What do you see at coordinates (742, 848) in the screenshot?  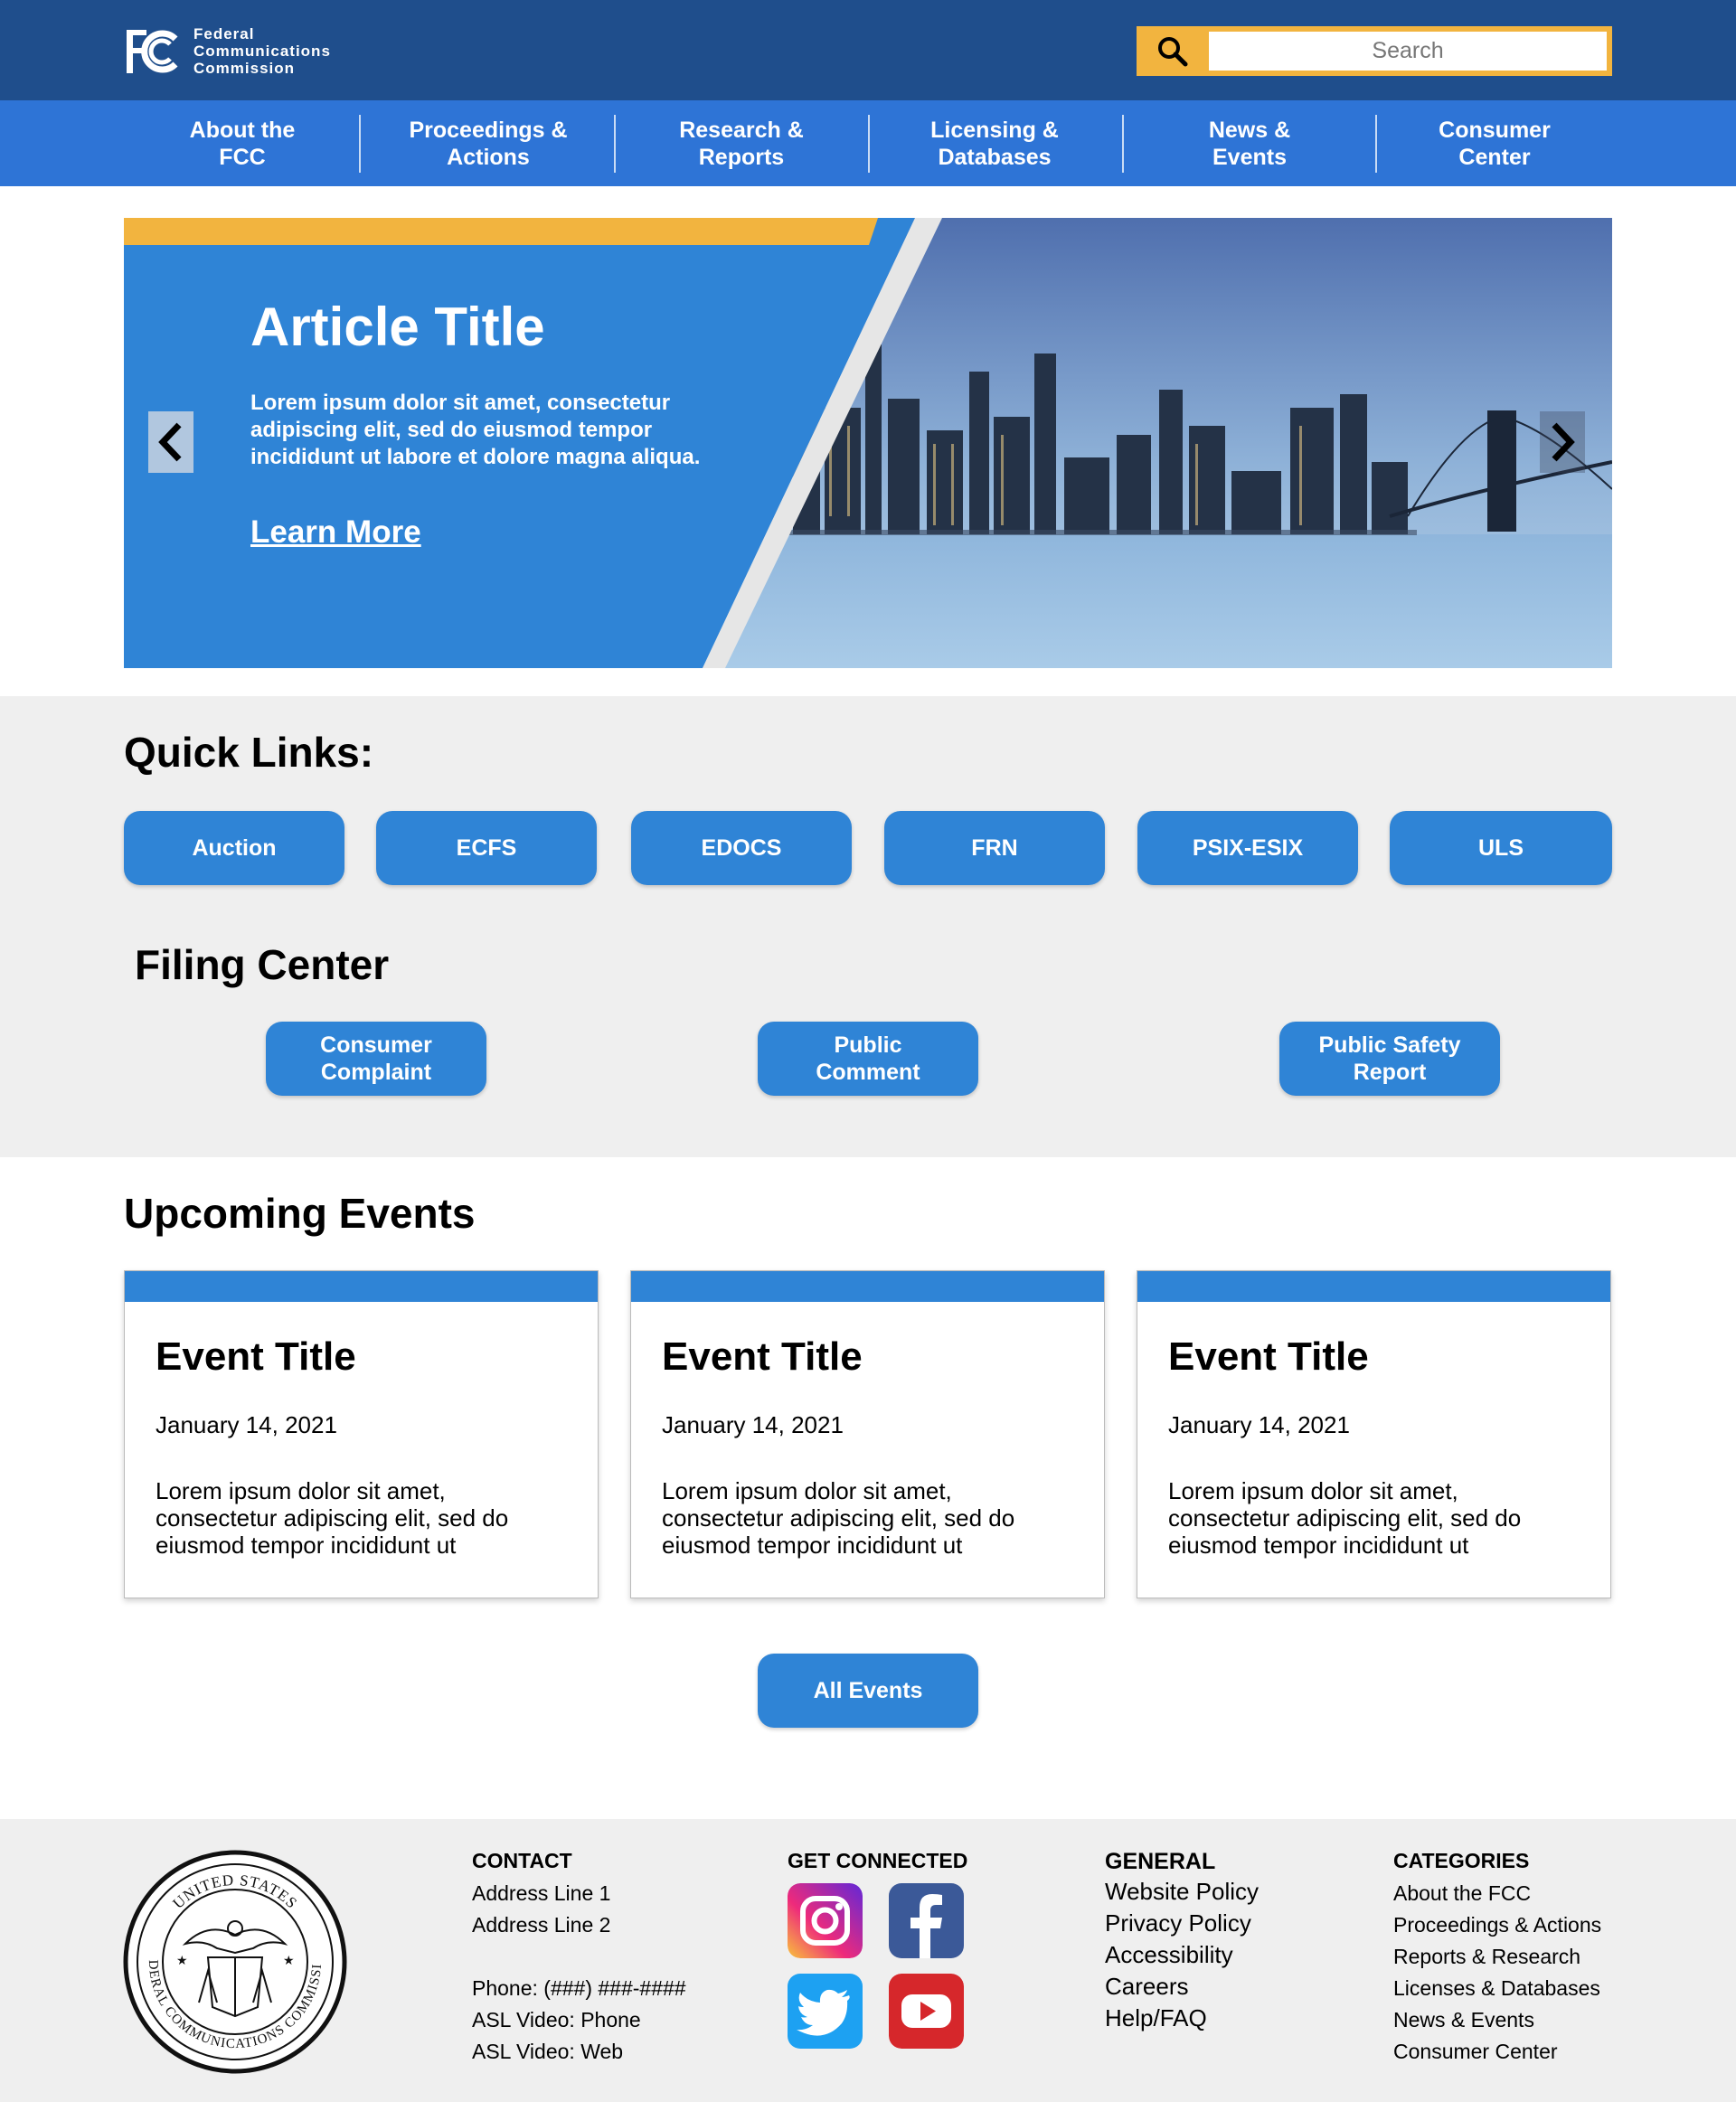 I see `quick-link-edocs: EDOCS` at bounding box center [742, 848].